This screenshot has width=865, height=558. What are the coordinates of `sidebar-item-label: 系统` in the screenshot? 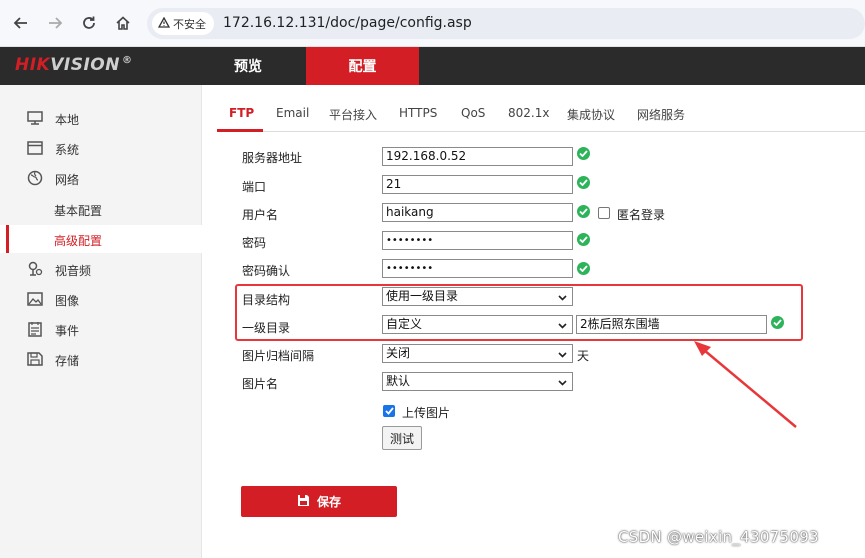 It's located at (67, 150).